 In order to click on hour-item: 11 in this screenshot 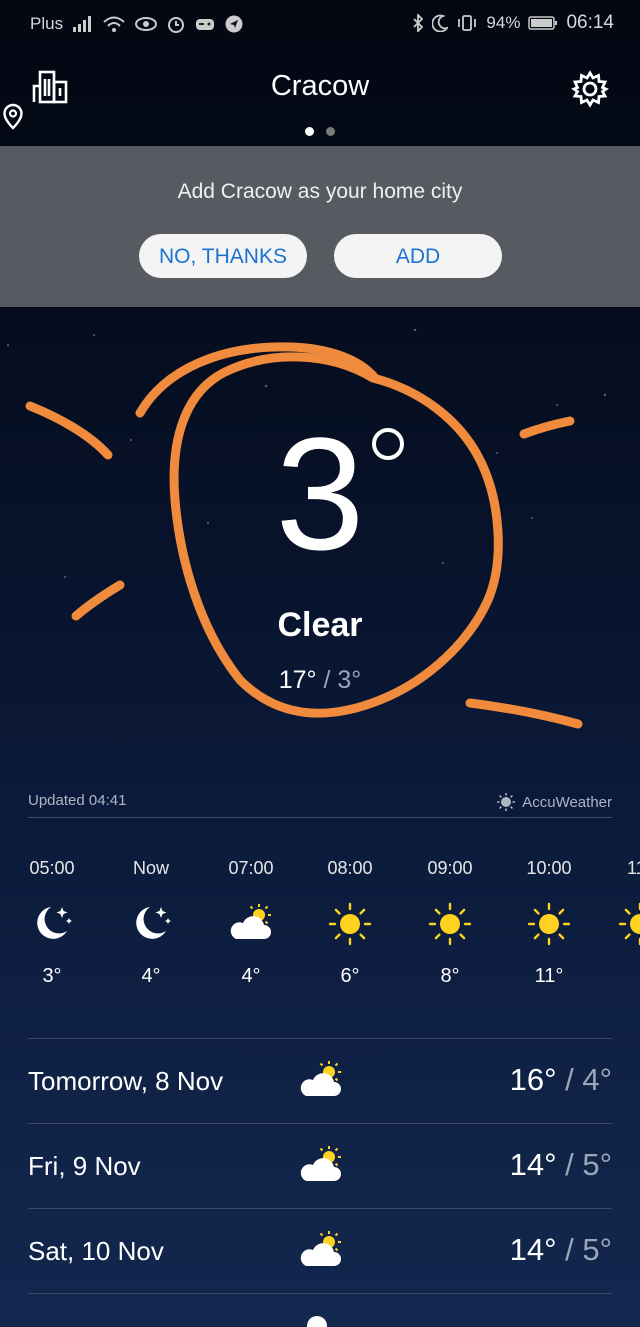, I will do `click(619, 911)`.